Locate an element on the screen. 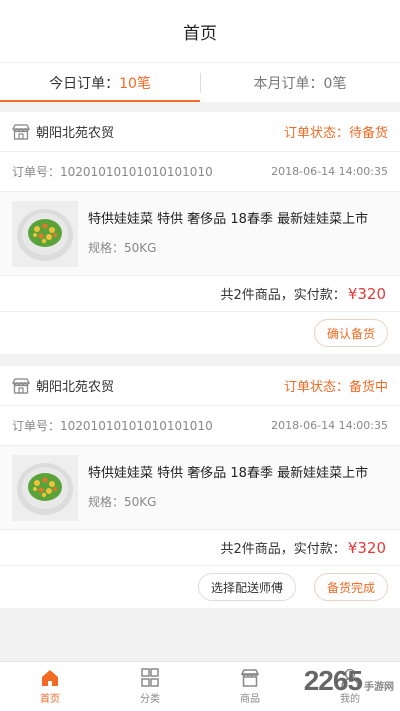  watermark-number: 2265 is located at coordinates (333, 680).